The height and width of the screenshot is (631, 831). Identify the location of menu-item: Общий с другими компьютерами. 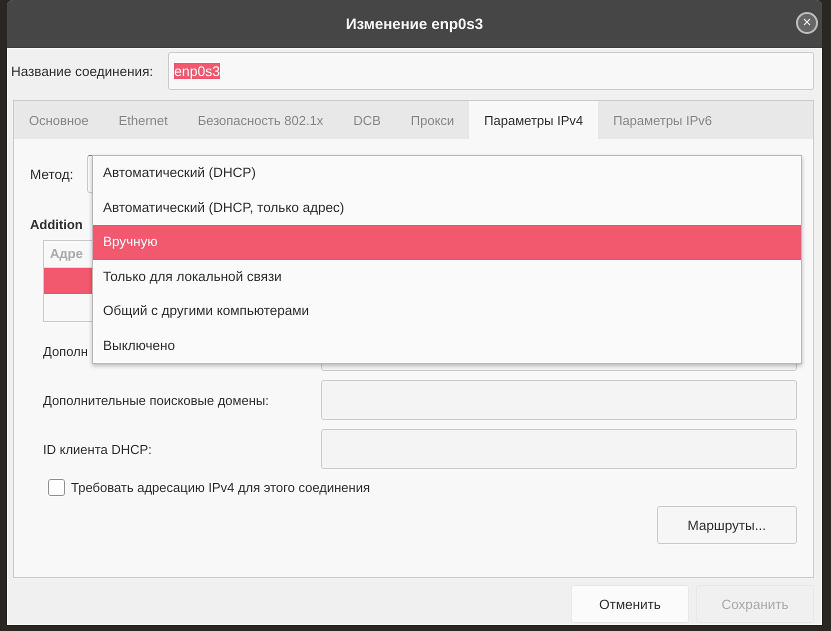
(447, 311).